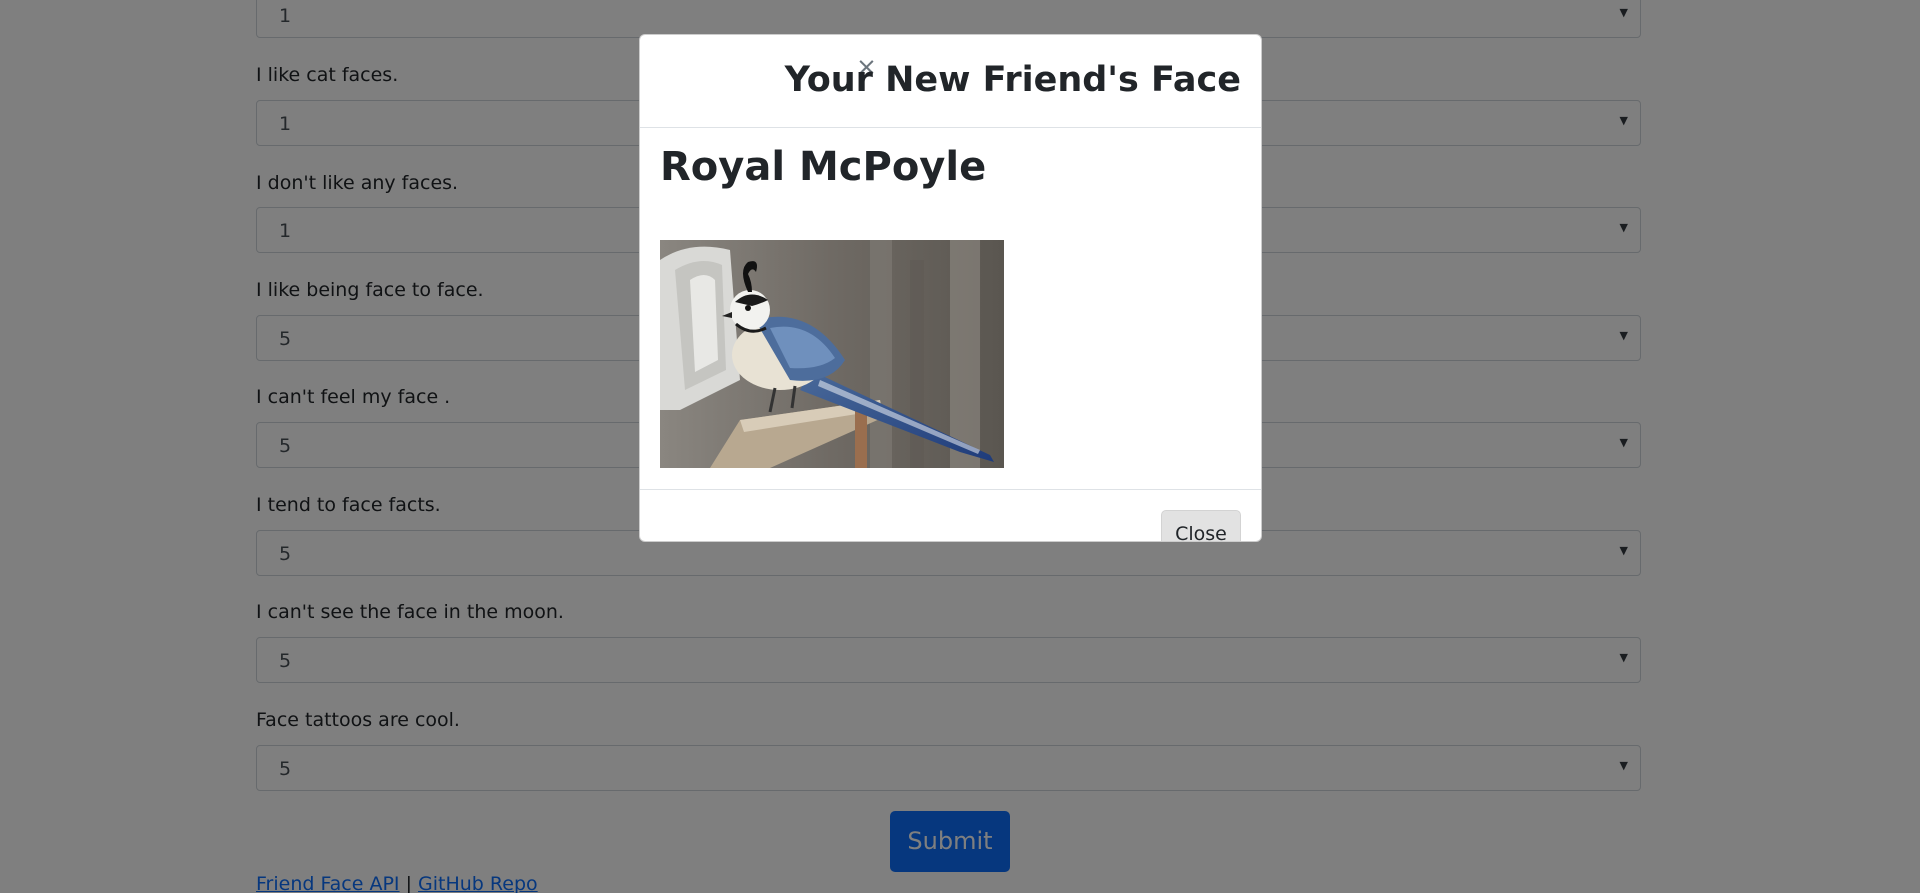 The height and width of the screenshot is (893, 1920). I want to click on friend-name: Royal McPoyle, so click(823, 167).